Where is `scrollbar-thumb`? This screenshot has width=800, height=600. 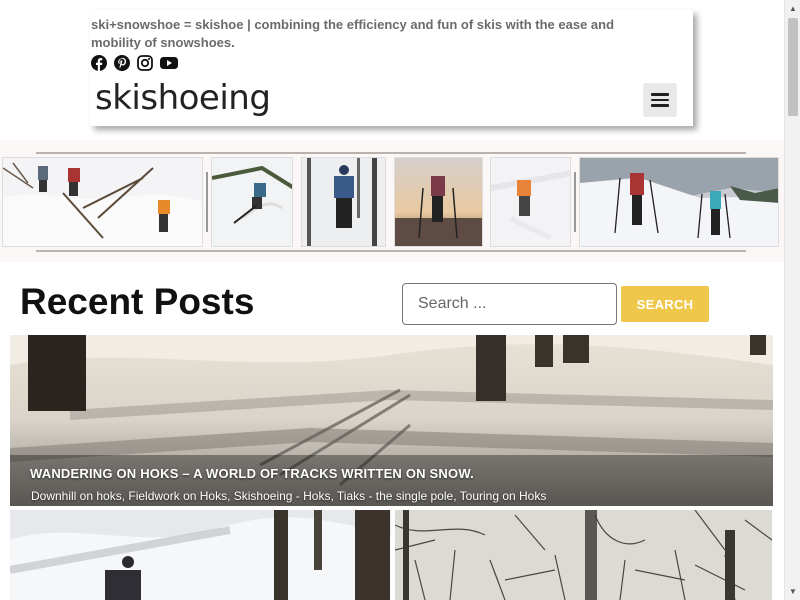
scrollbar-thumb is located at coordinates (793, 67).